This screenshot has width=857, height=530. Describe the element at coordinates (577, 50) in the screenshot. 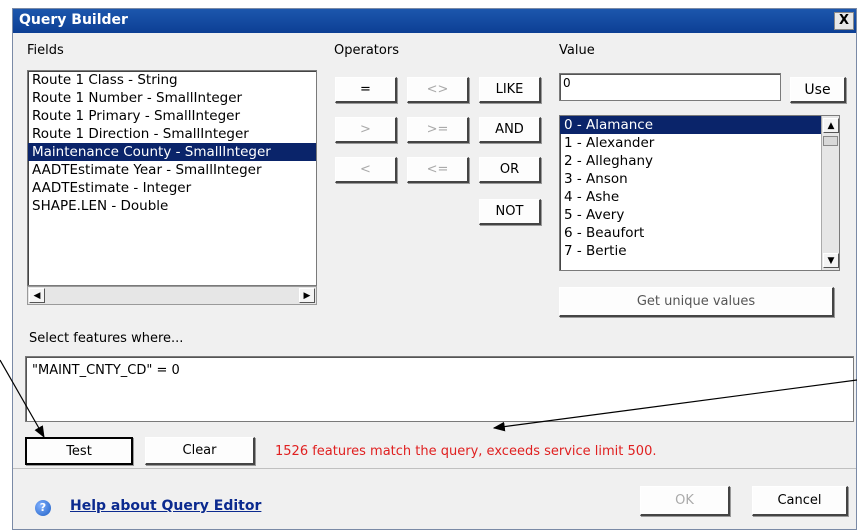

I see `value-label: Value` at that location.